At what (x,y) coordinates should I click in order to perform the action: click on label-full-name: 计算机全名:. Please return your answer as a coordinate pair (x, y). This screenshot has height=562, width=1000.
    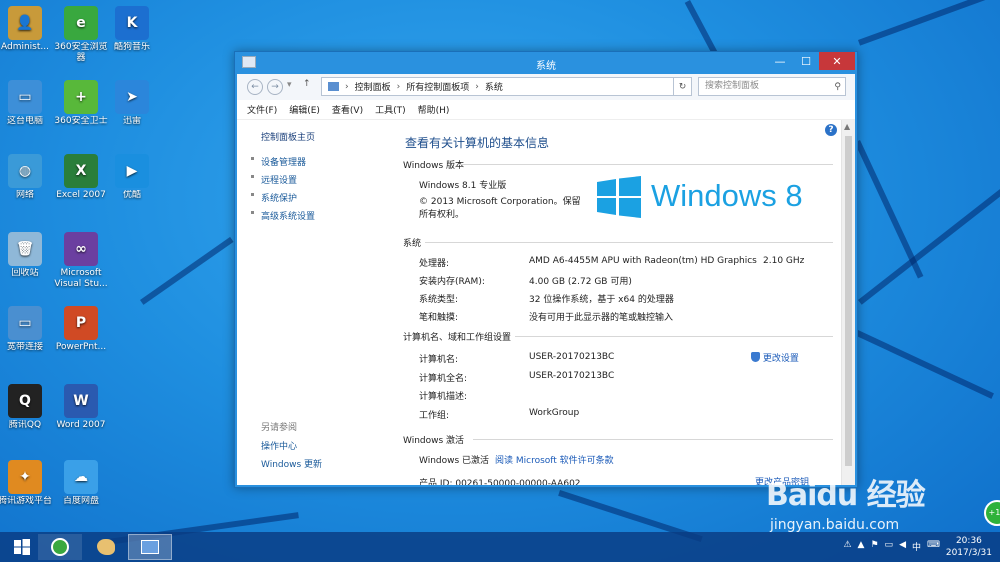
    Looking at the image, I should click on (443, 379).